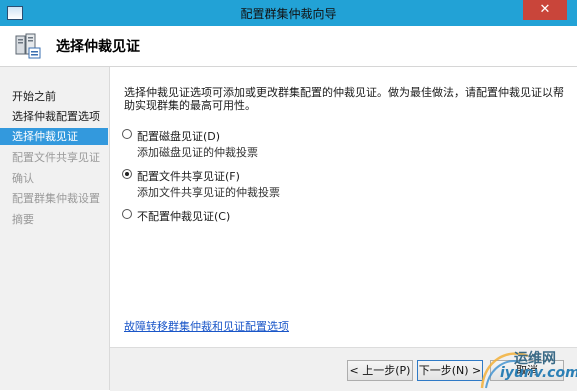  Describe the element at coordinates (197, 152) in the screenshot. I see `option-description: 添加磁盘见证的仲裁投票` at that location.